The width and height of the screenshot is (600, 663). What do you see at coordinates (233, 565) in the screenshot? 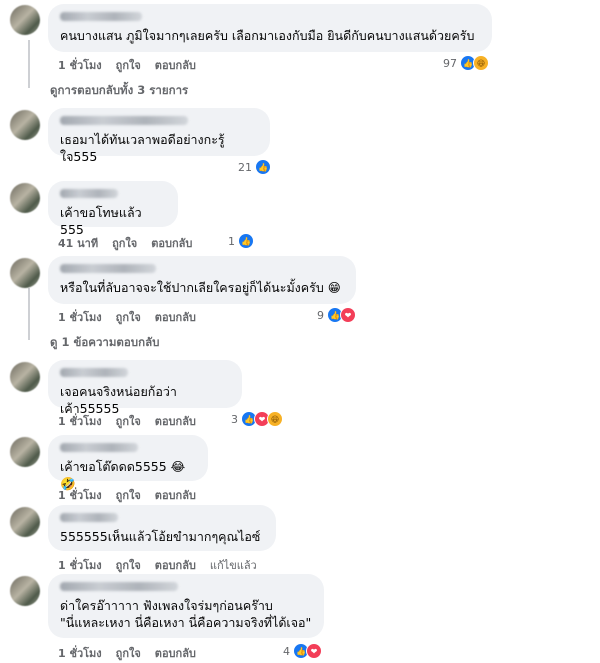
I see `edited-label: แก้ไขแล้ว` at bounding box center [233, 565].